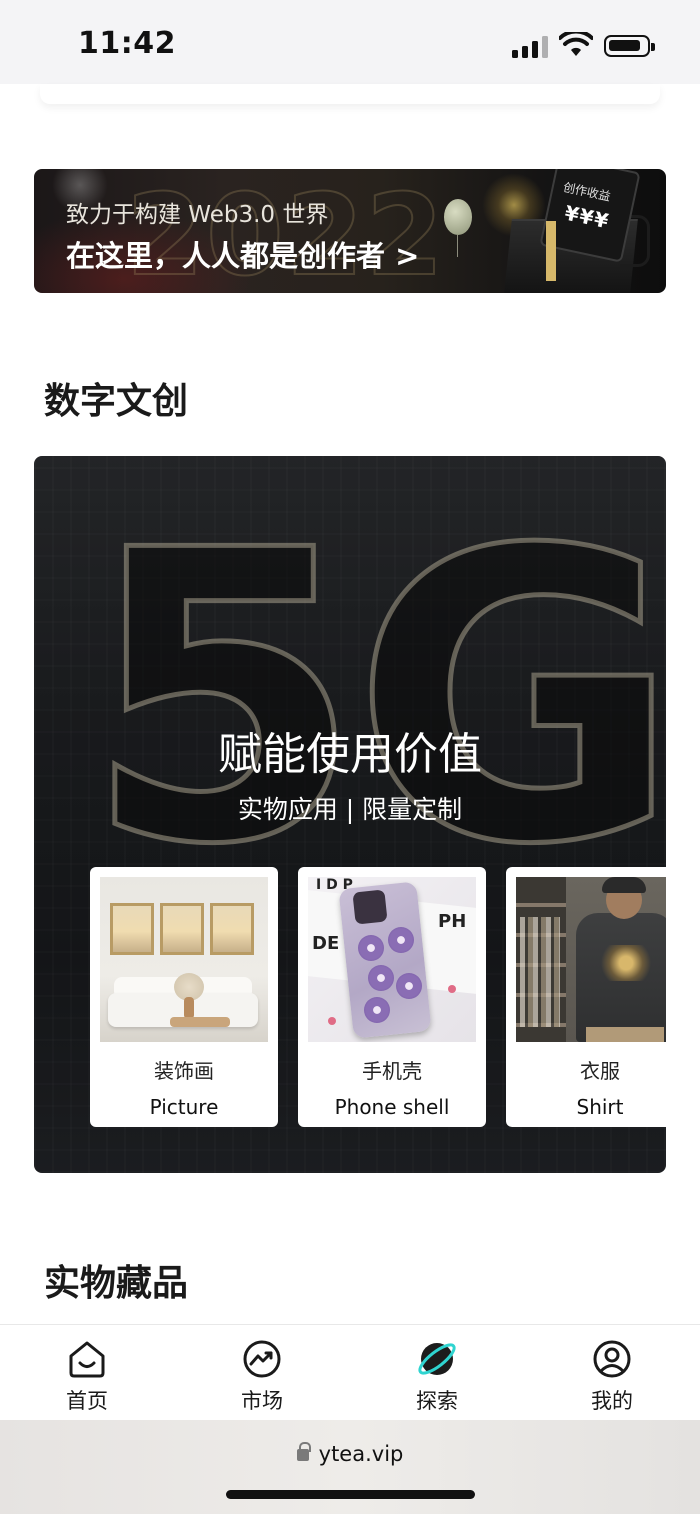 Image resolution: width=700 pixels, height=1514 pixels. I want to click on product-name-cn: 装饰画, so click(184, 1071).